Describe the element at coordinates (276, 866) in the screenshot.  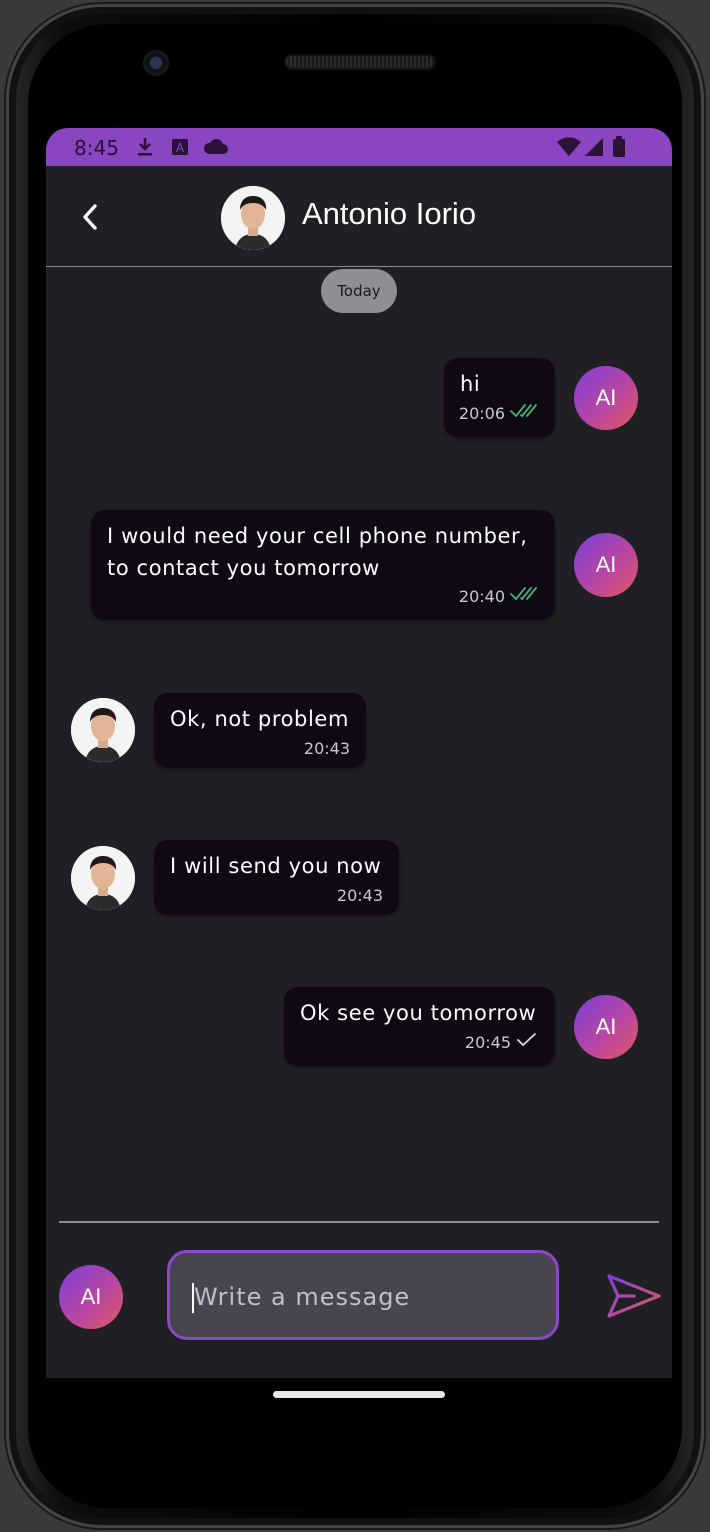
I see `message-text: I will send you now` at that location.